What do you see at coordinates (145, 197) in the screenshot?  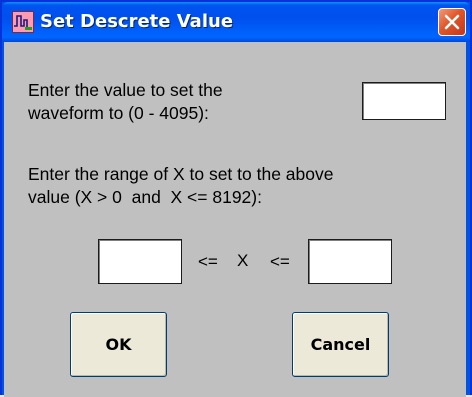 I see `range-prompt-line2: value (X > 0 and X <= 8192):` at bounding box center [145, 197].